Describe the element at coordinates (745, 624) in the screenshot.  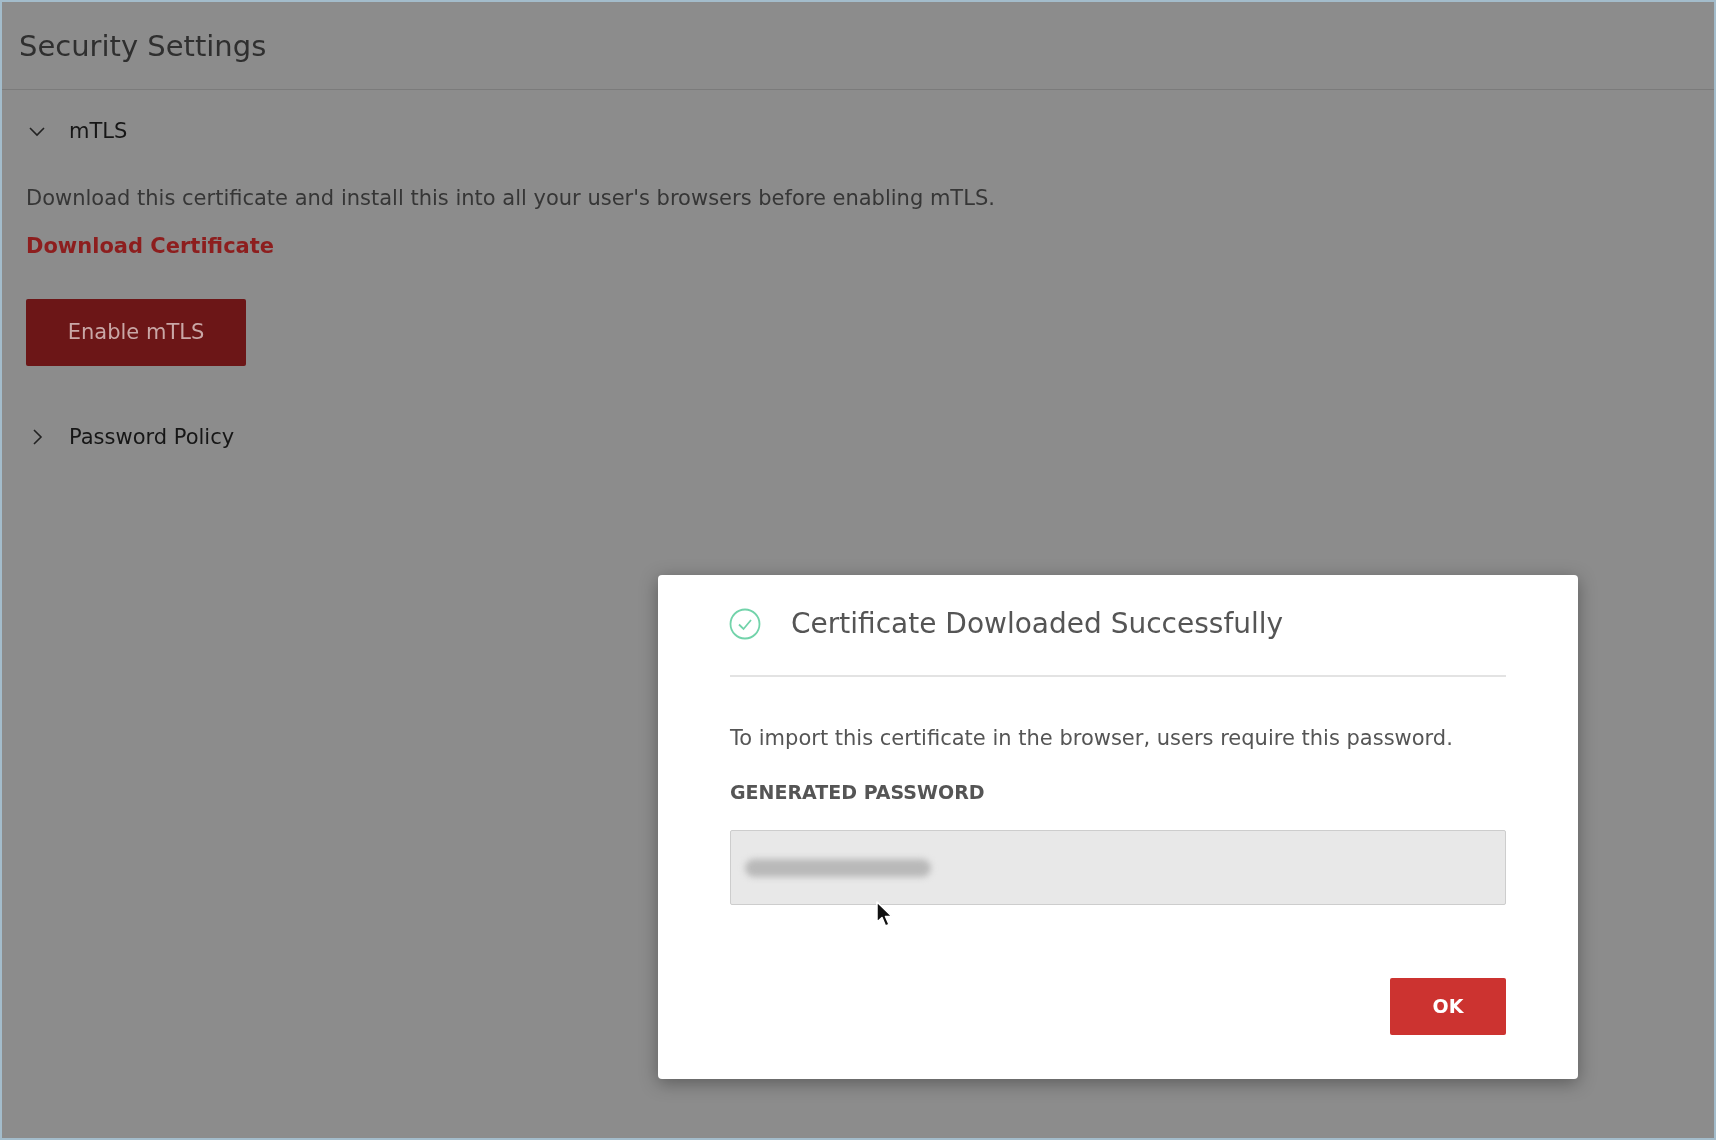
I see `check-circle-icon` at that location.